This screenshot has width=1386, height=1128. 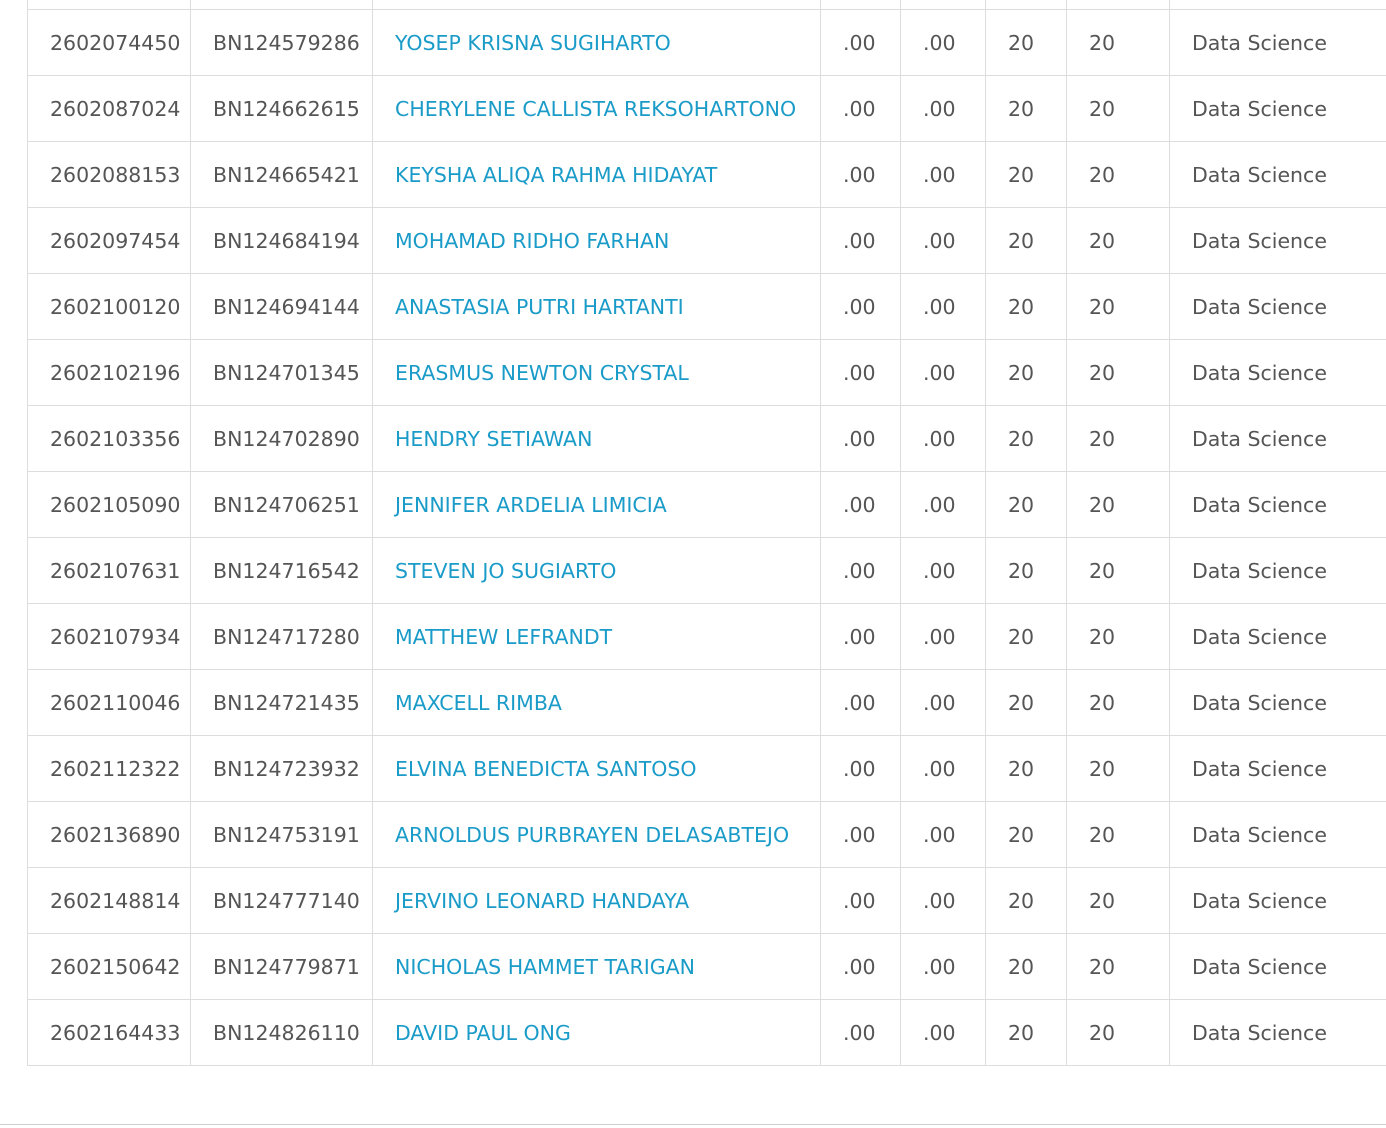 What do you see at coordinates (281, 108) in the screenshot?
I see `cell-registration-id: BN124662615` at bounding box center [281, 108].